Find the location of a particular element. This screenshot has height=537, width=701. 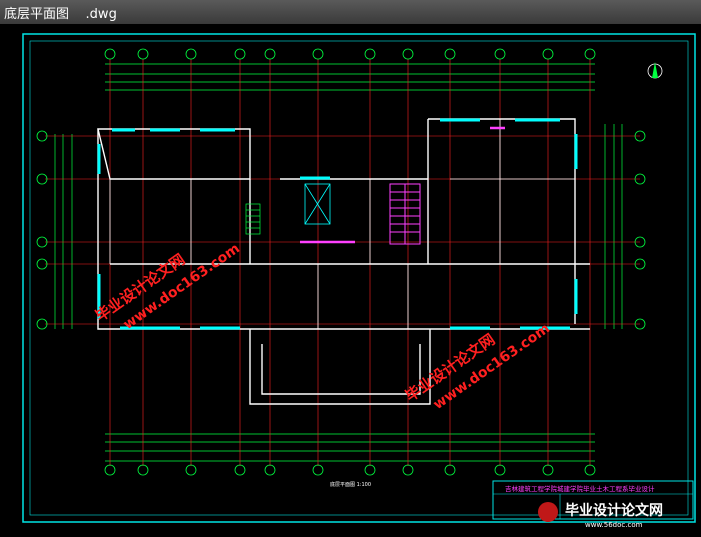

elevator is located at coordinates (317, 204).